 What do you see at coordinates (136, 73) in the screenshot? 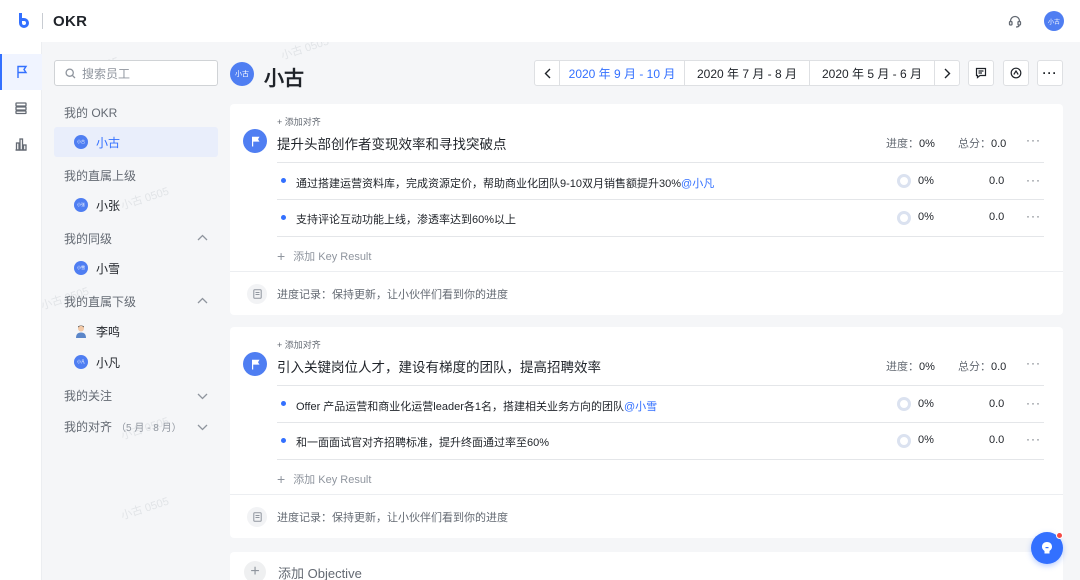
I see `search-input: 搜索员工` at bounding box center [136, 73].